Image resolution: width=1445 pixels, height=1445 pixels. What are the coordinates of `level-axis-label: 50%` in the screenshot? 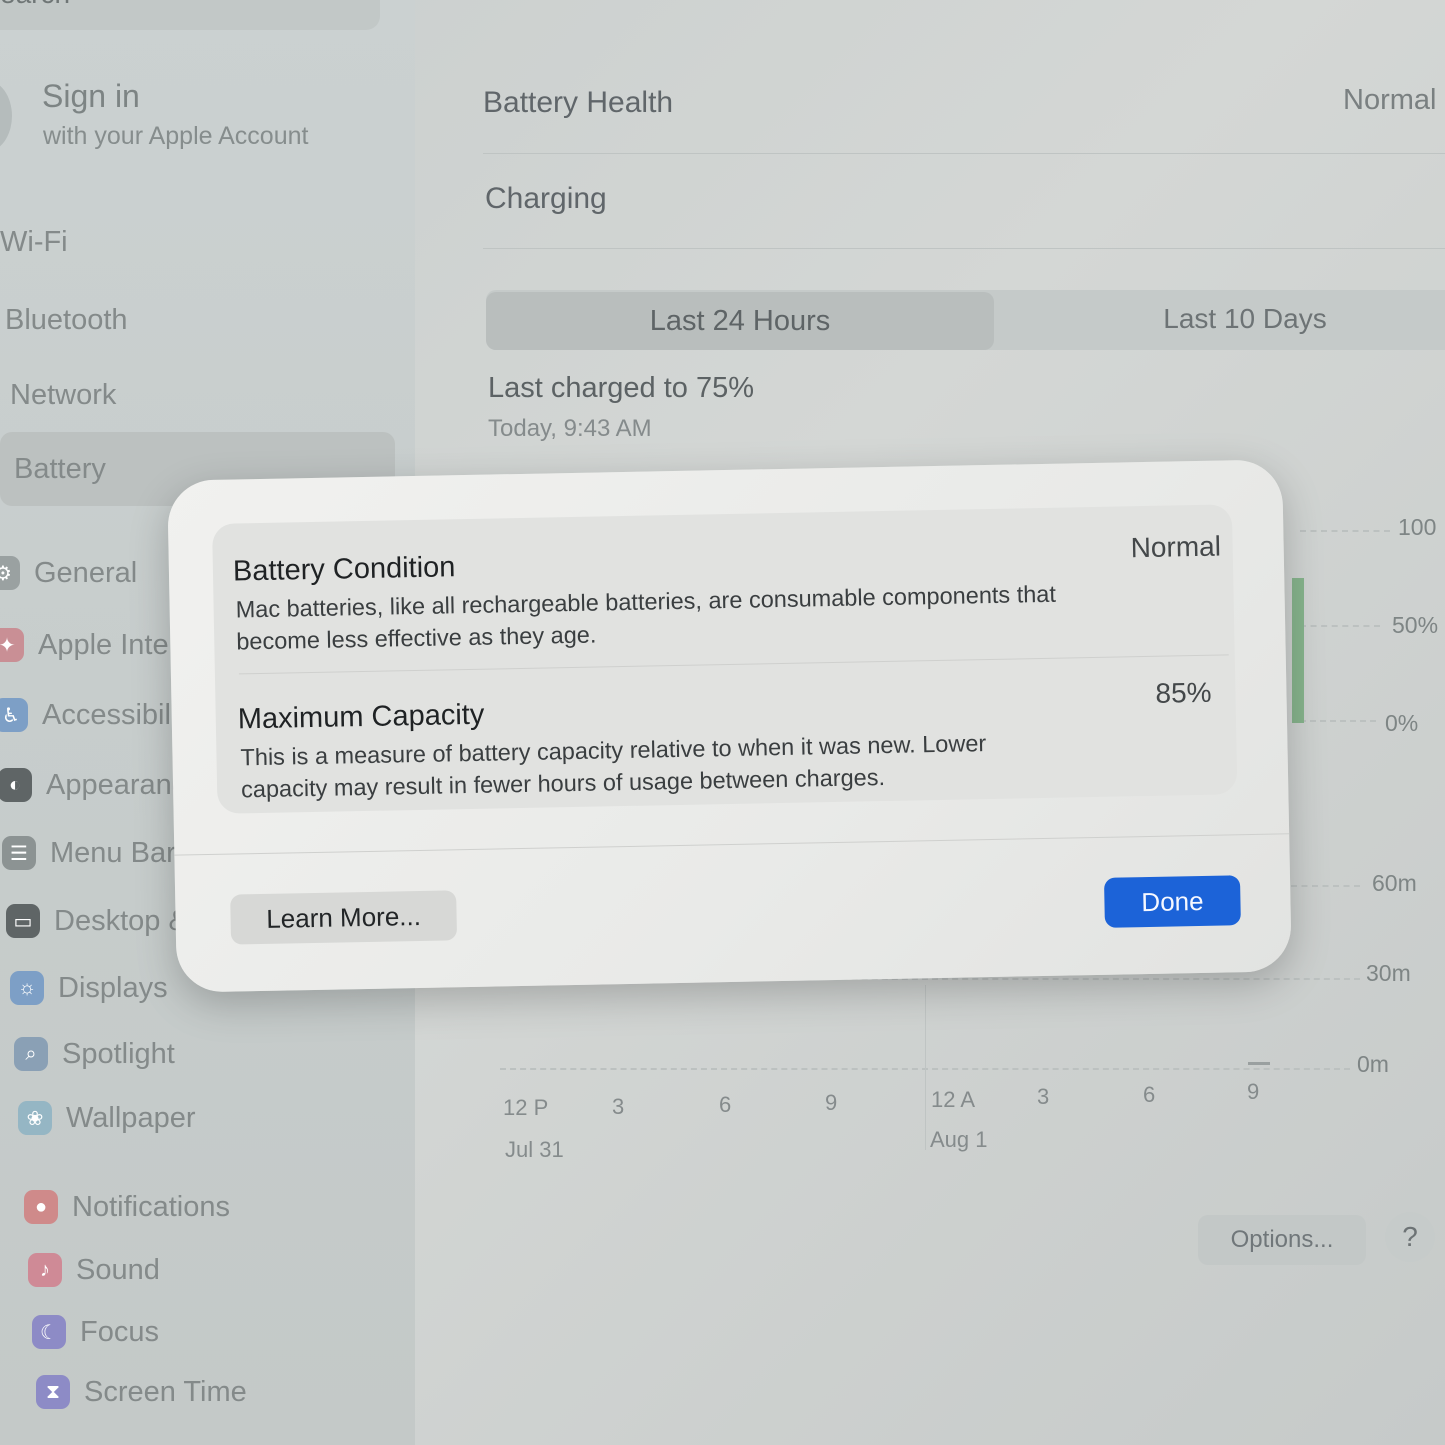 It's located at (1415, 625).